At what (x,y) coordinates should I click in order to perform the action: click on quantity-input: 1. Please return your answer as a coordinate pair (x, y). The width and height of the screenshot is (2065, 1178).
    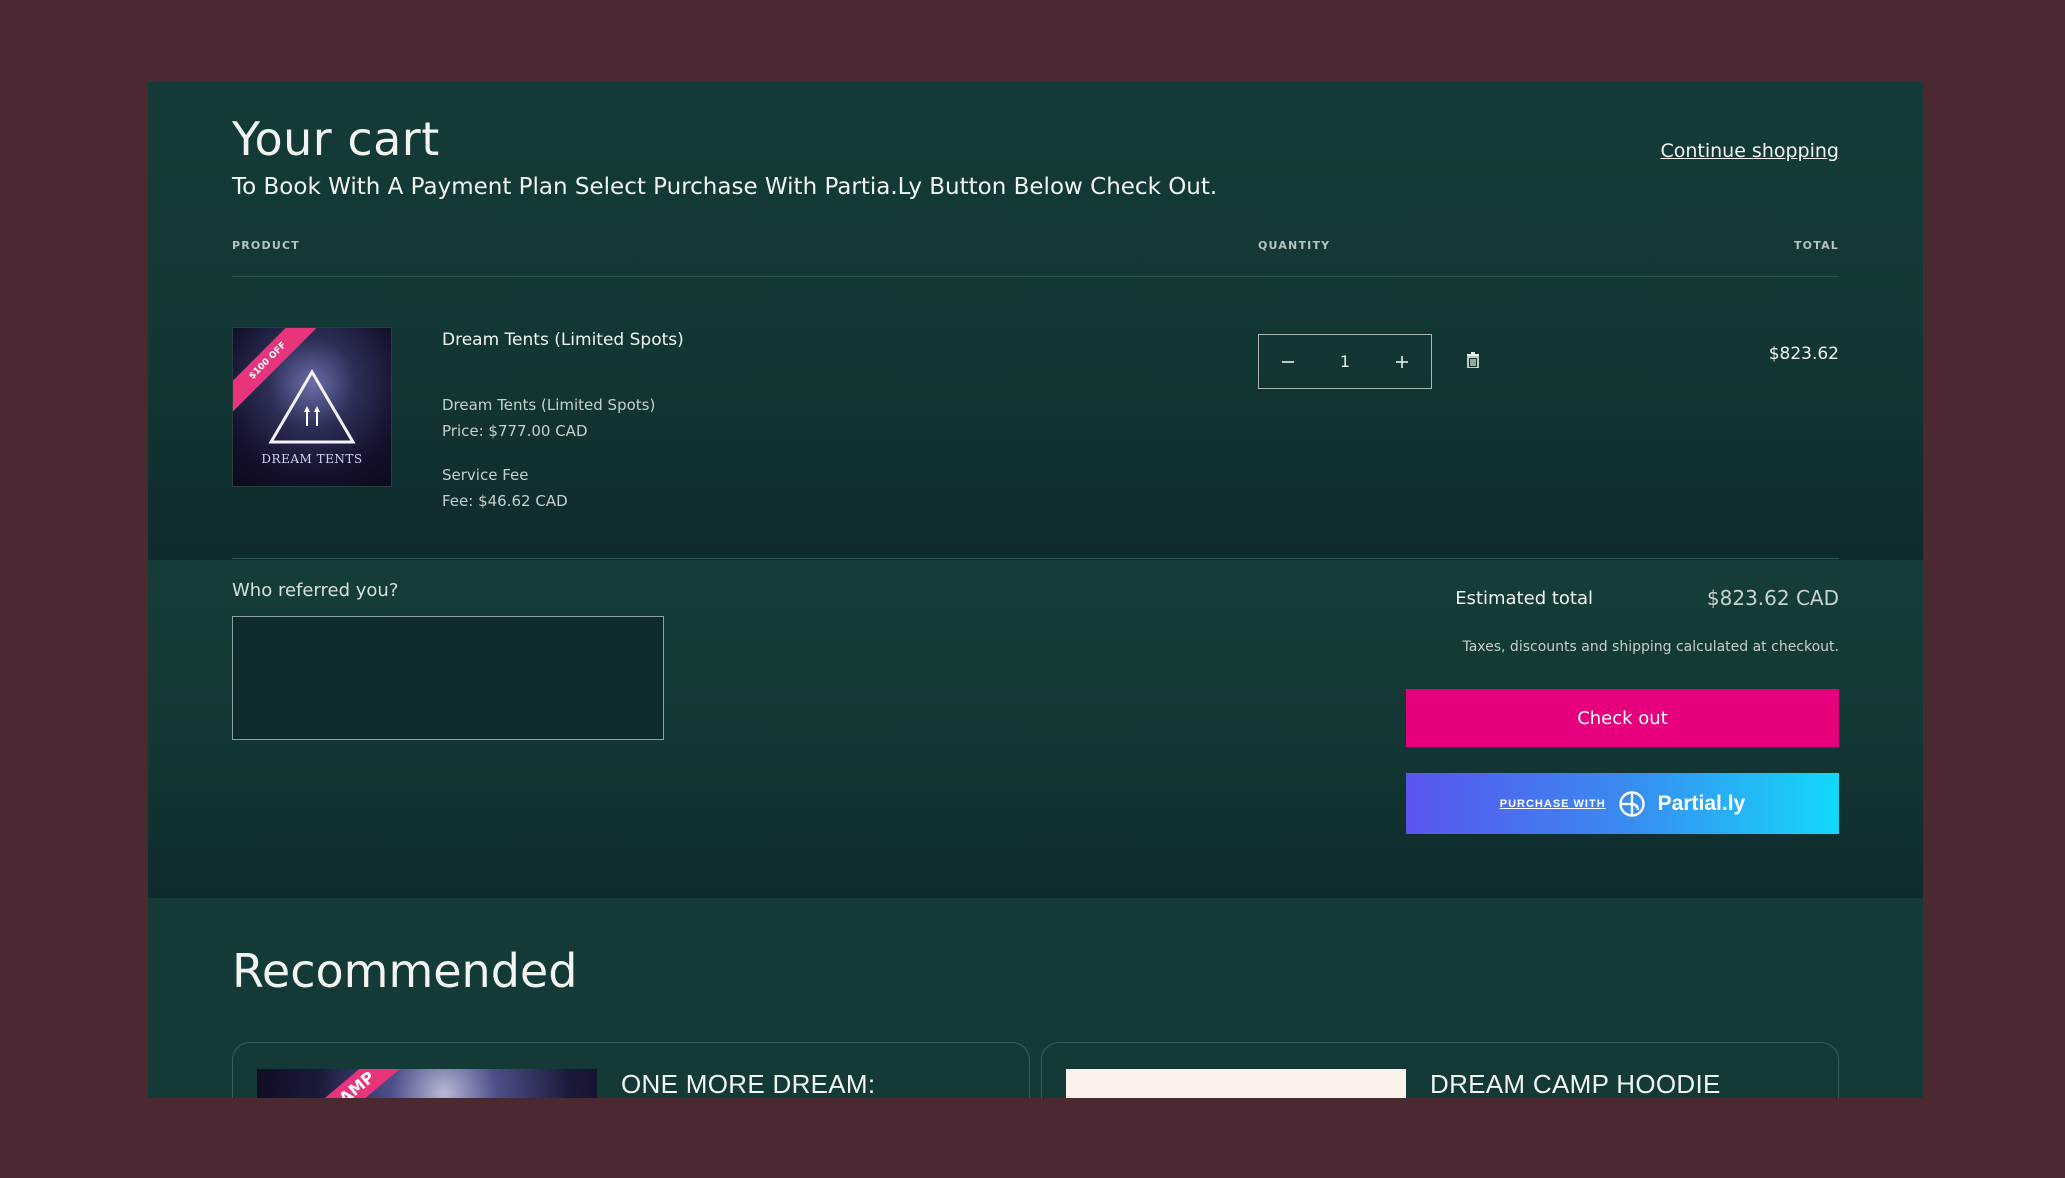
    Looking at the image, I should click on (1345, 361).